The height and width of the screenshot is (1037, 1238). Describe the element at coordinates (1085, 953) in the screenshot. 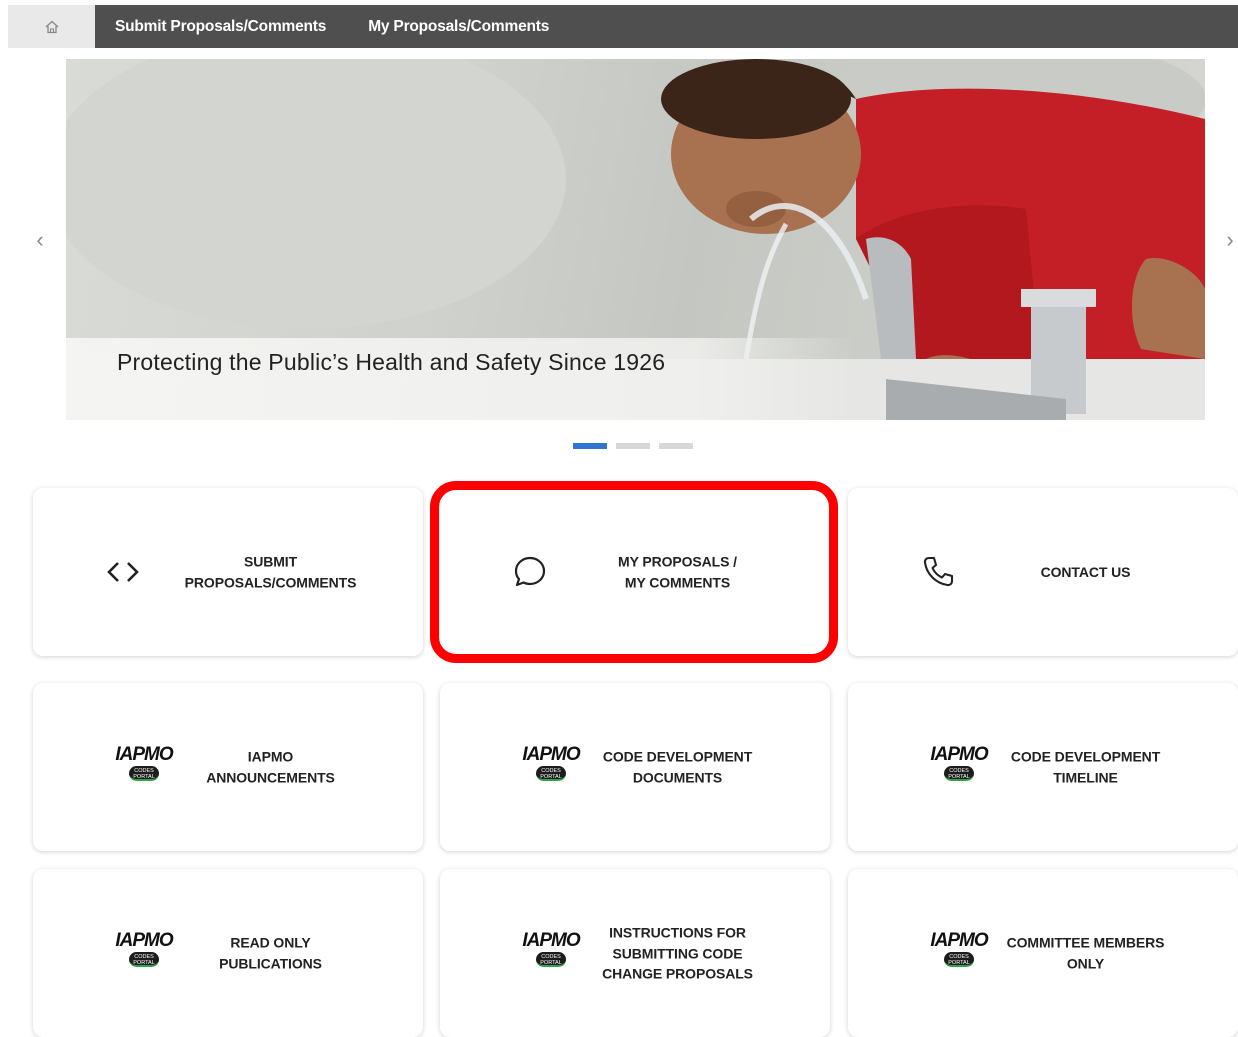

I see `tile-label: COMMITTEE MEMBERS ONLY` at that location.